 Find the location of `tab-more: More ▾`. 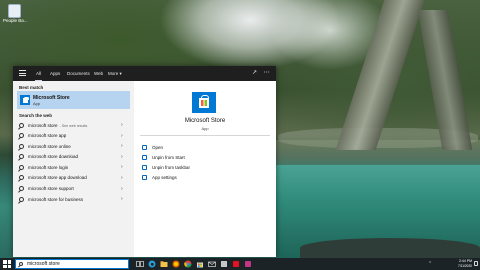

tab-more: More ▾ is located at coordinates (115, 73).